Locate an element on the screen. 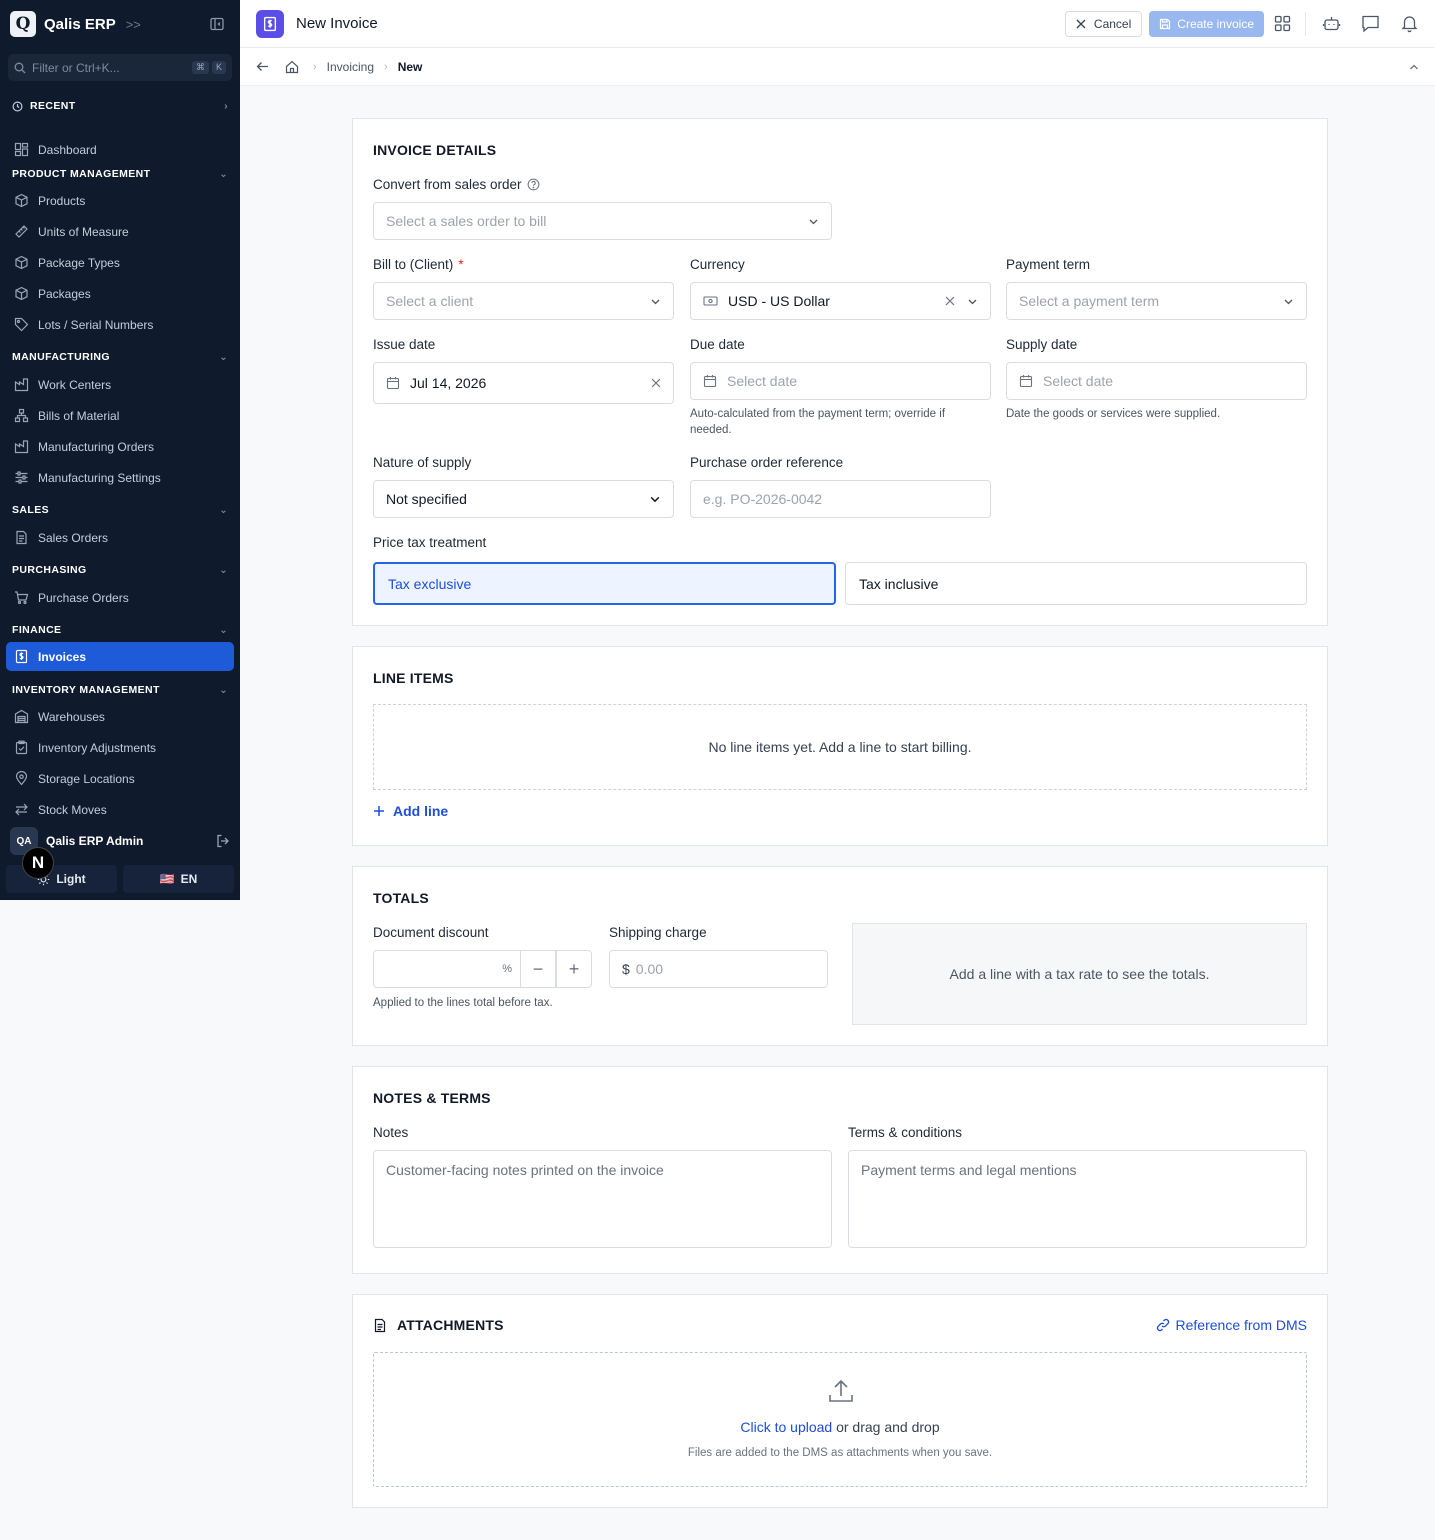 This screenshot has height=1540, width=1435. bot-icon is located at coordinates (1331, 23).